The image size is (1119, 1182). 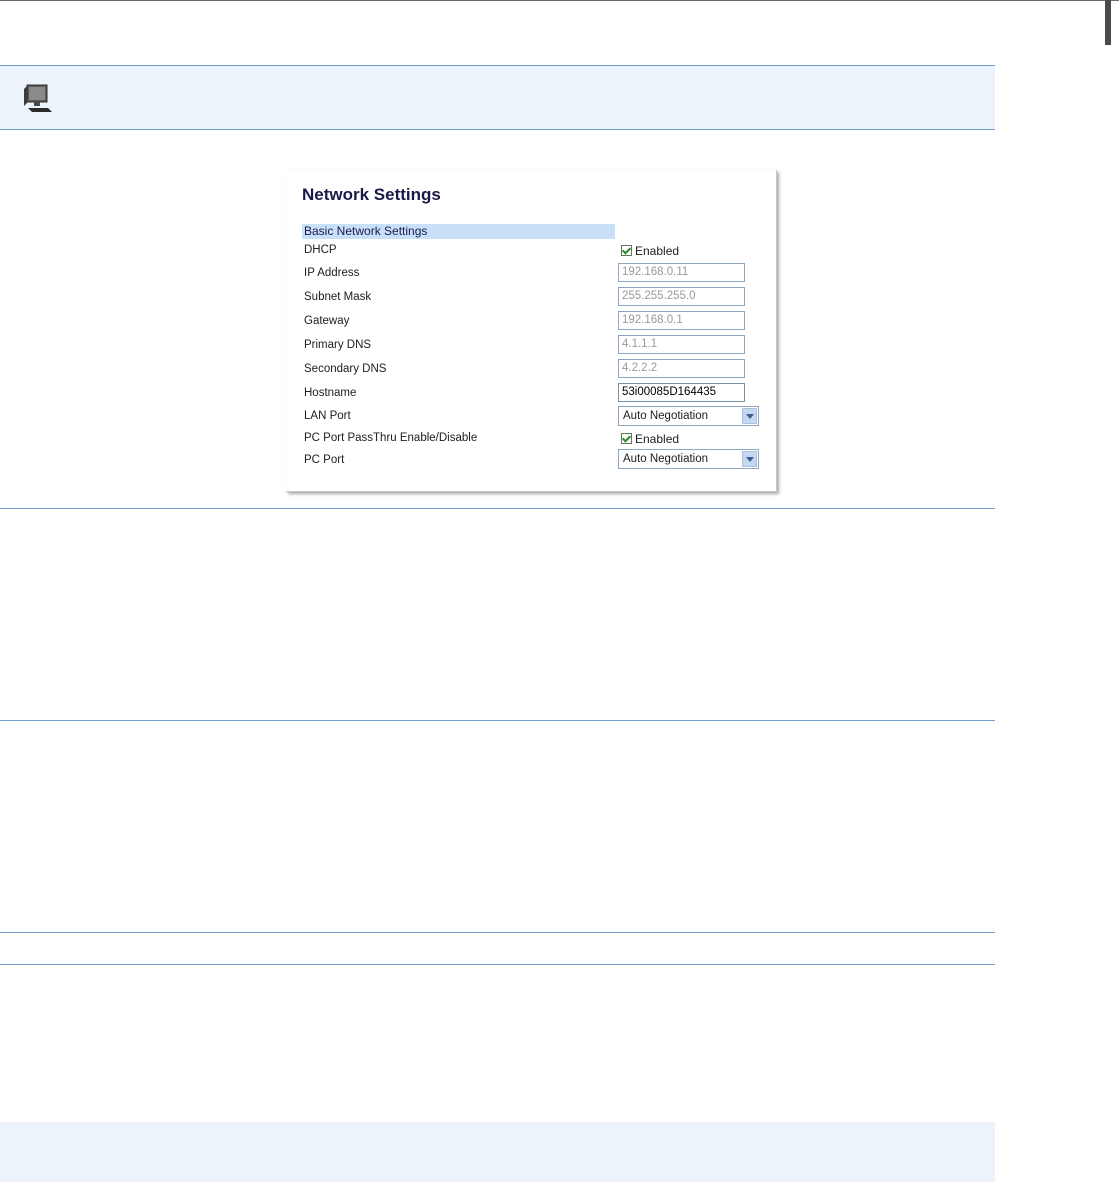 I want to click on pc-port-passthru-checkbox-label: Enabled, so click(x=657, y=439).